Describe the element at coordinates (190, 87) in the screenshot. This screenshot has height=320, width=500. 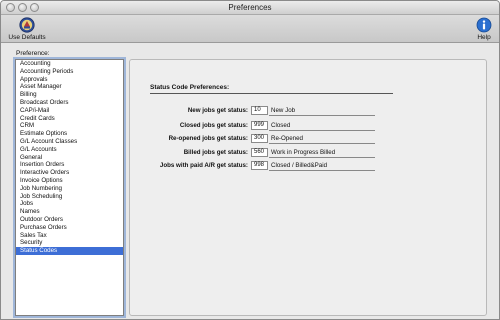
I see `panel-title: Status Code Preferences:` at that location.